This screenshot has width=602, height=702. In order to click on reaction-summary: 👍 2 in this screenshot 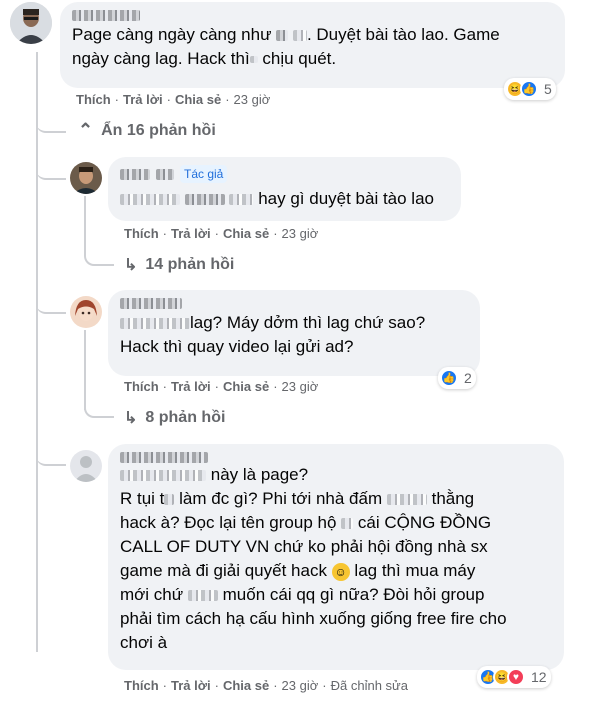, I will do `click(457, 378)`.